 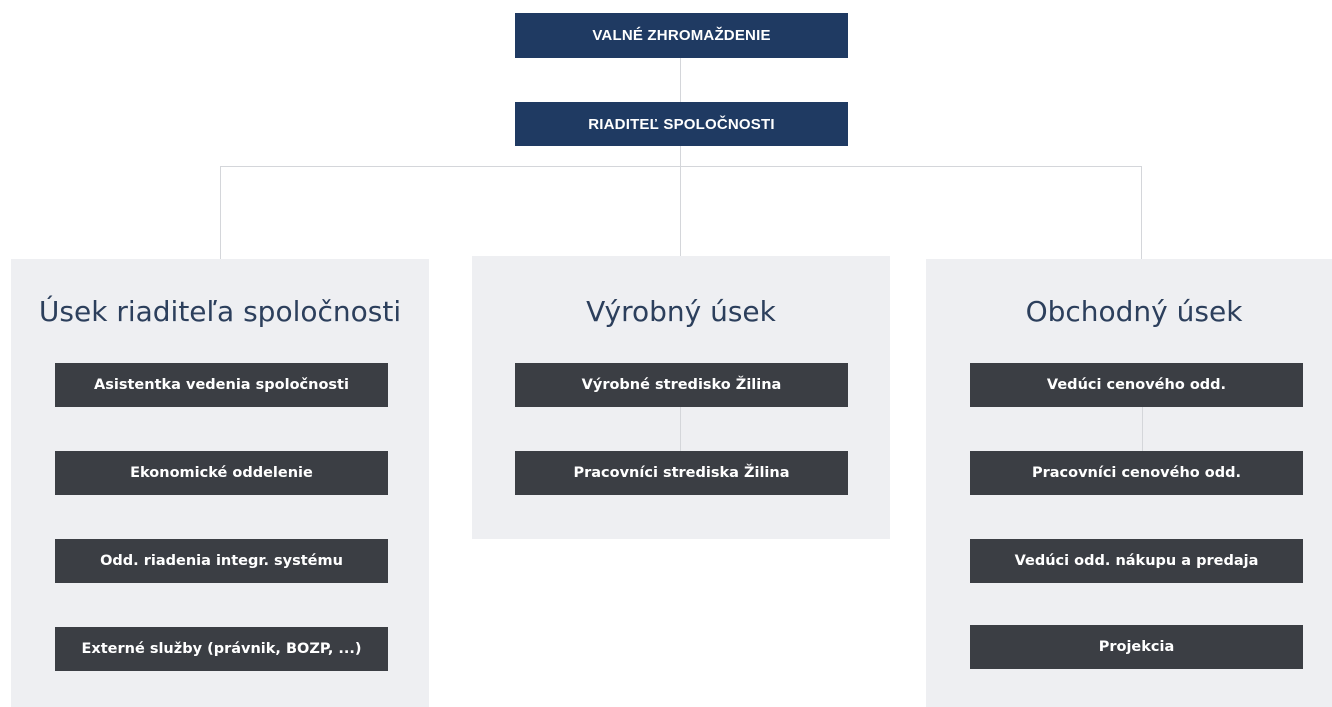 What do you see at coordinates (1134, 311) in the screenshot?
I see `division-title: Obchodný úsek` at bounding box center [1134, 311].